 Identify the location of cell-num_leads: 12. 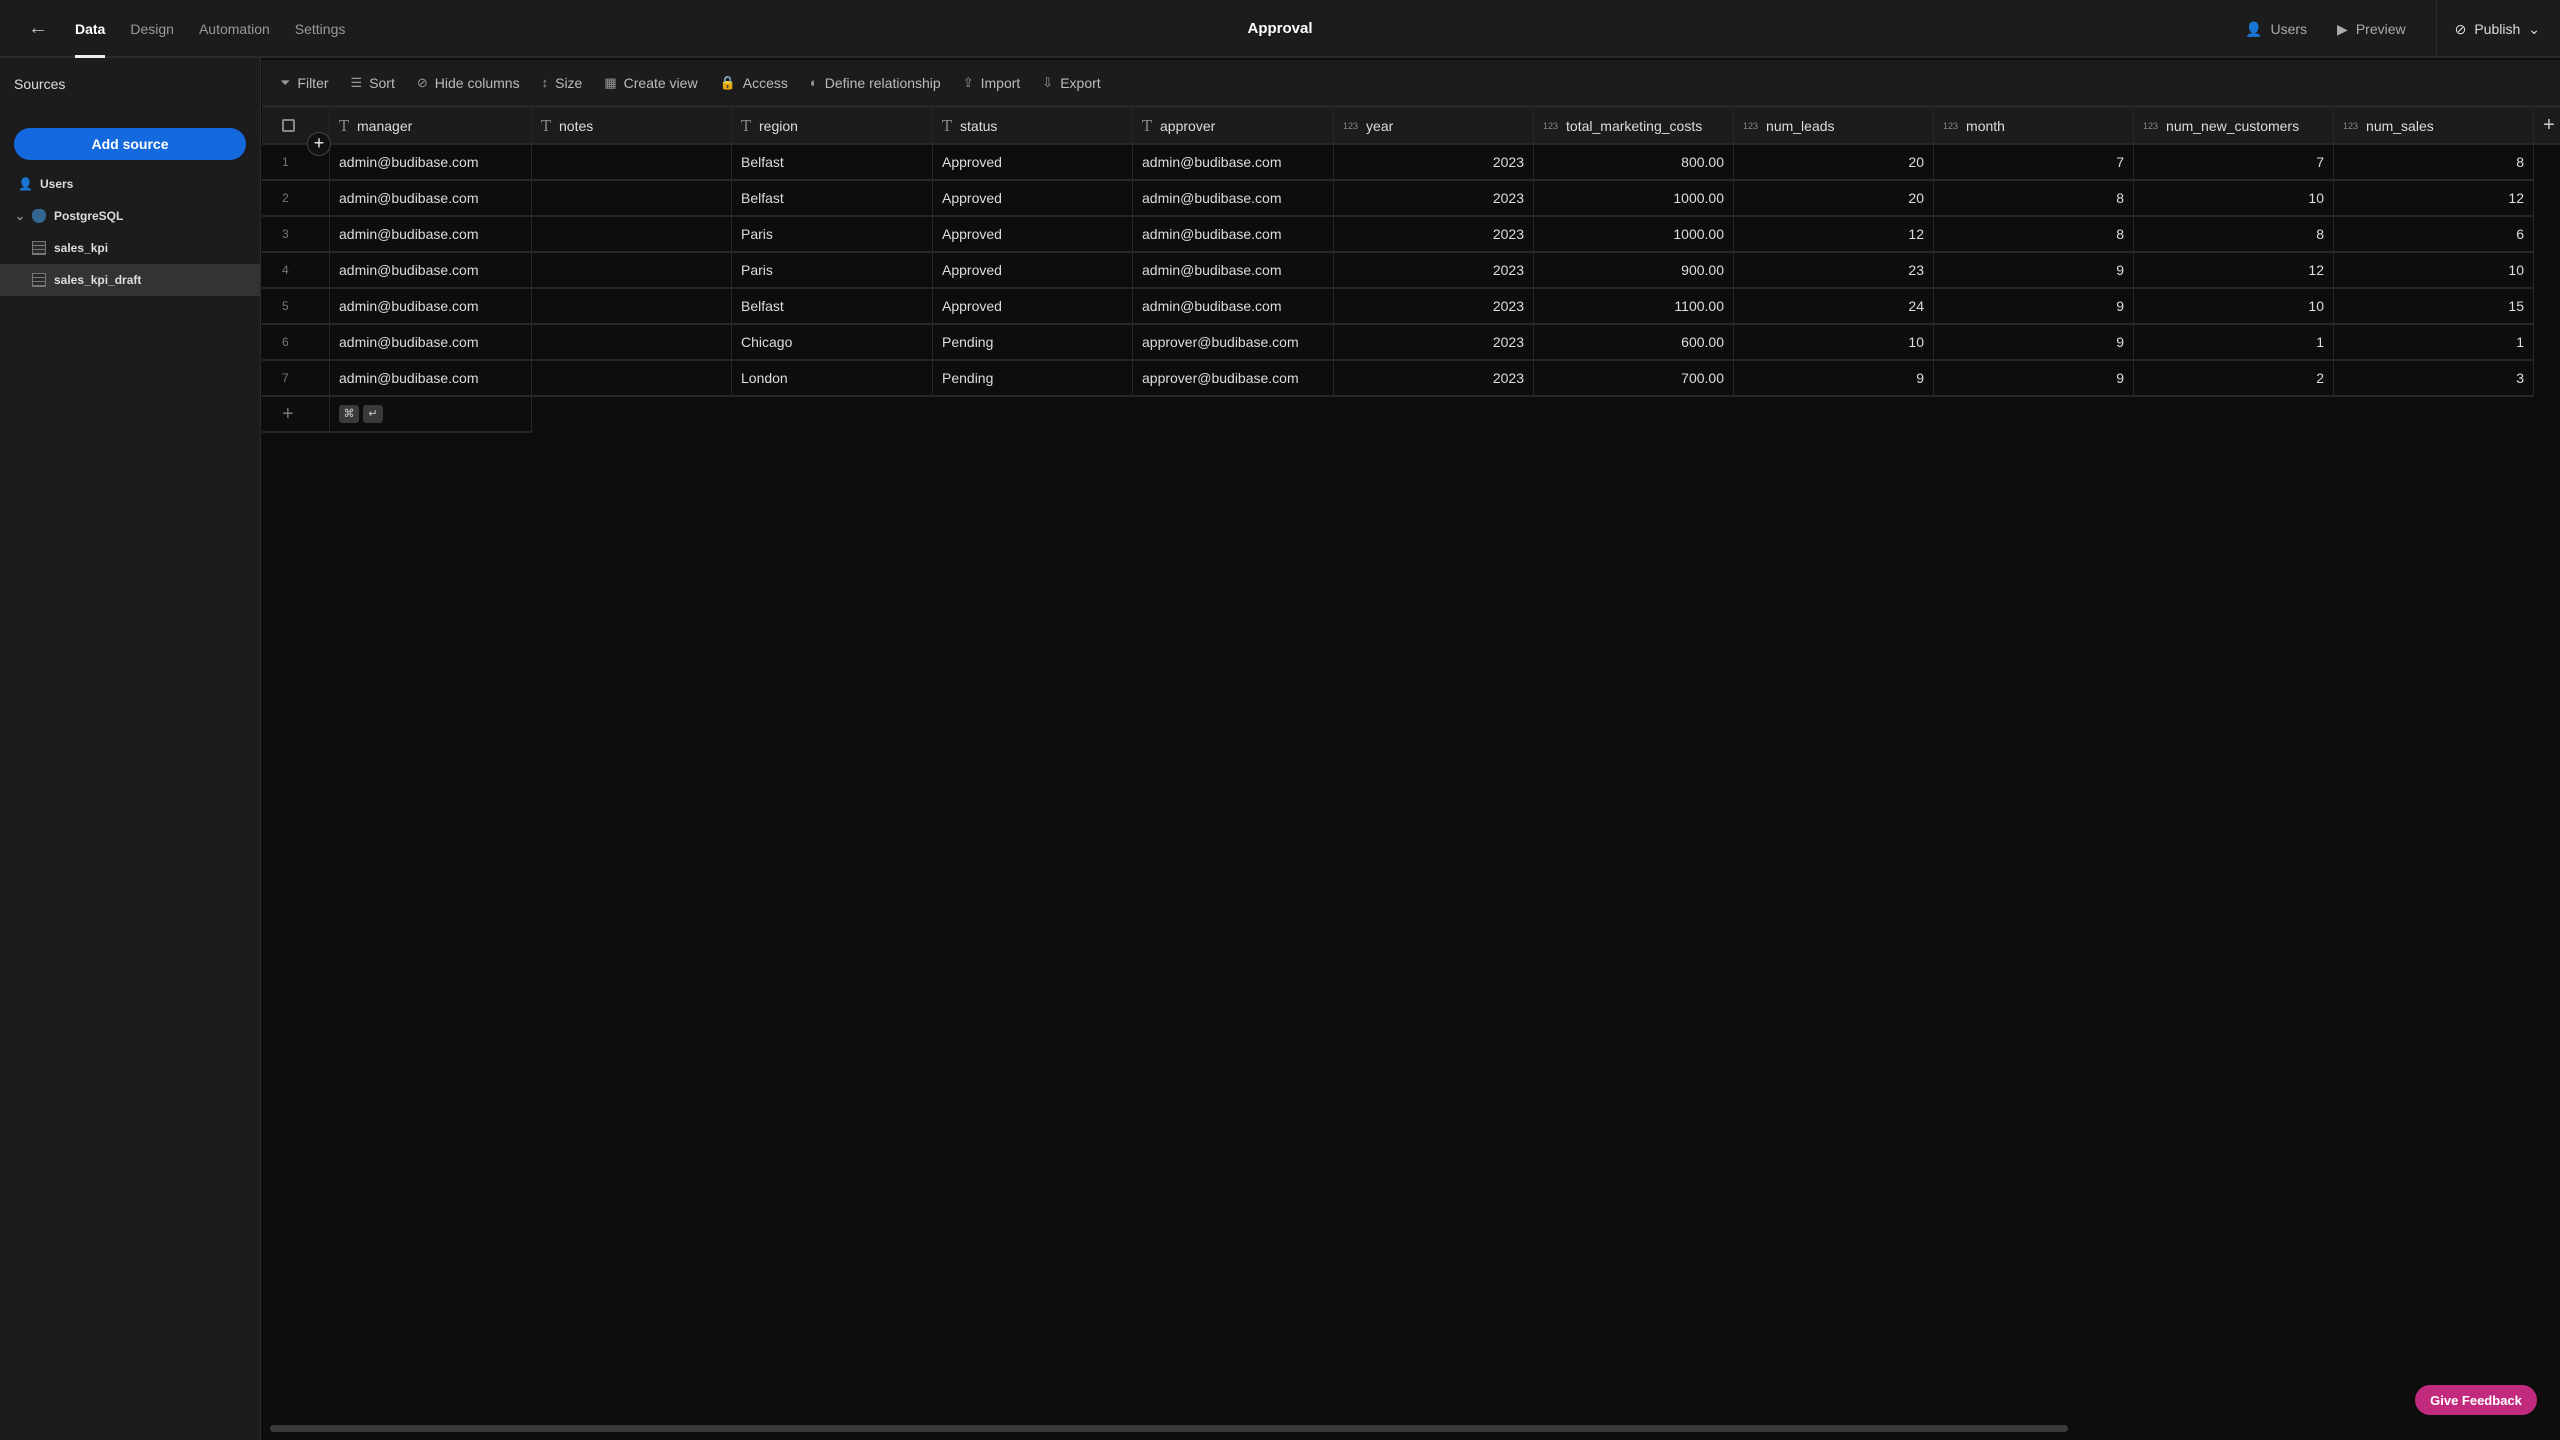
(1834, 234).